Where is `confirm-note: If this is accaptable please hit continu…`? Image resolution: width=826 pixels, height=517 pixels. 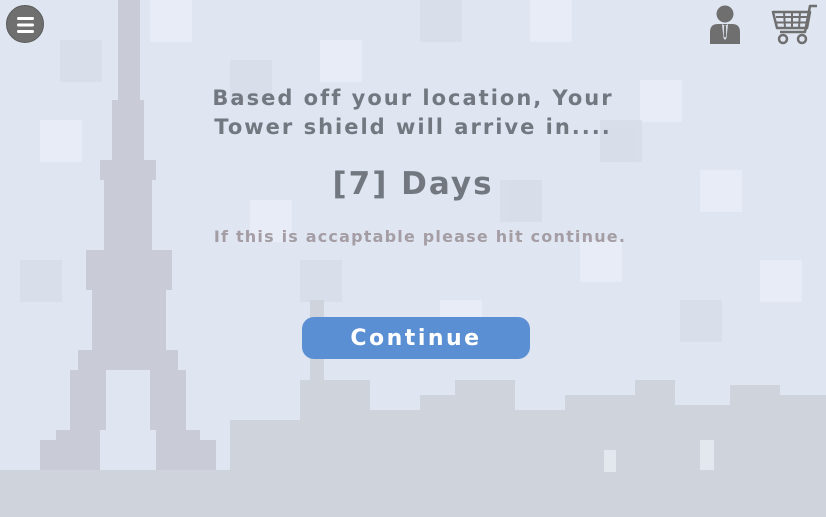 confirm-note: If this is accaptable please hit continu… is located at coordinates (420, 236).